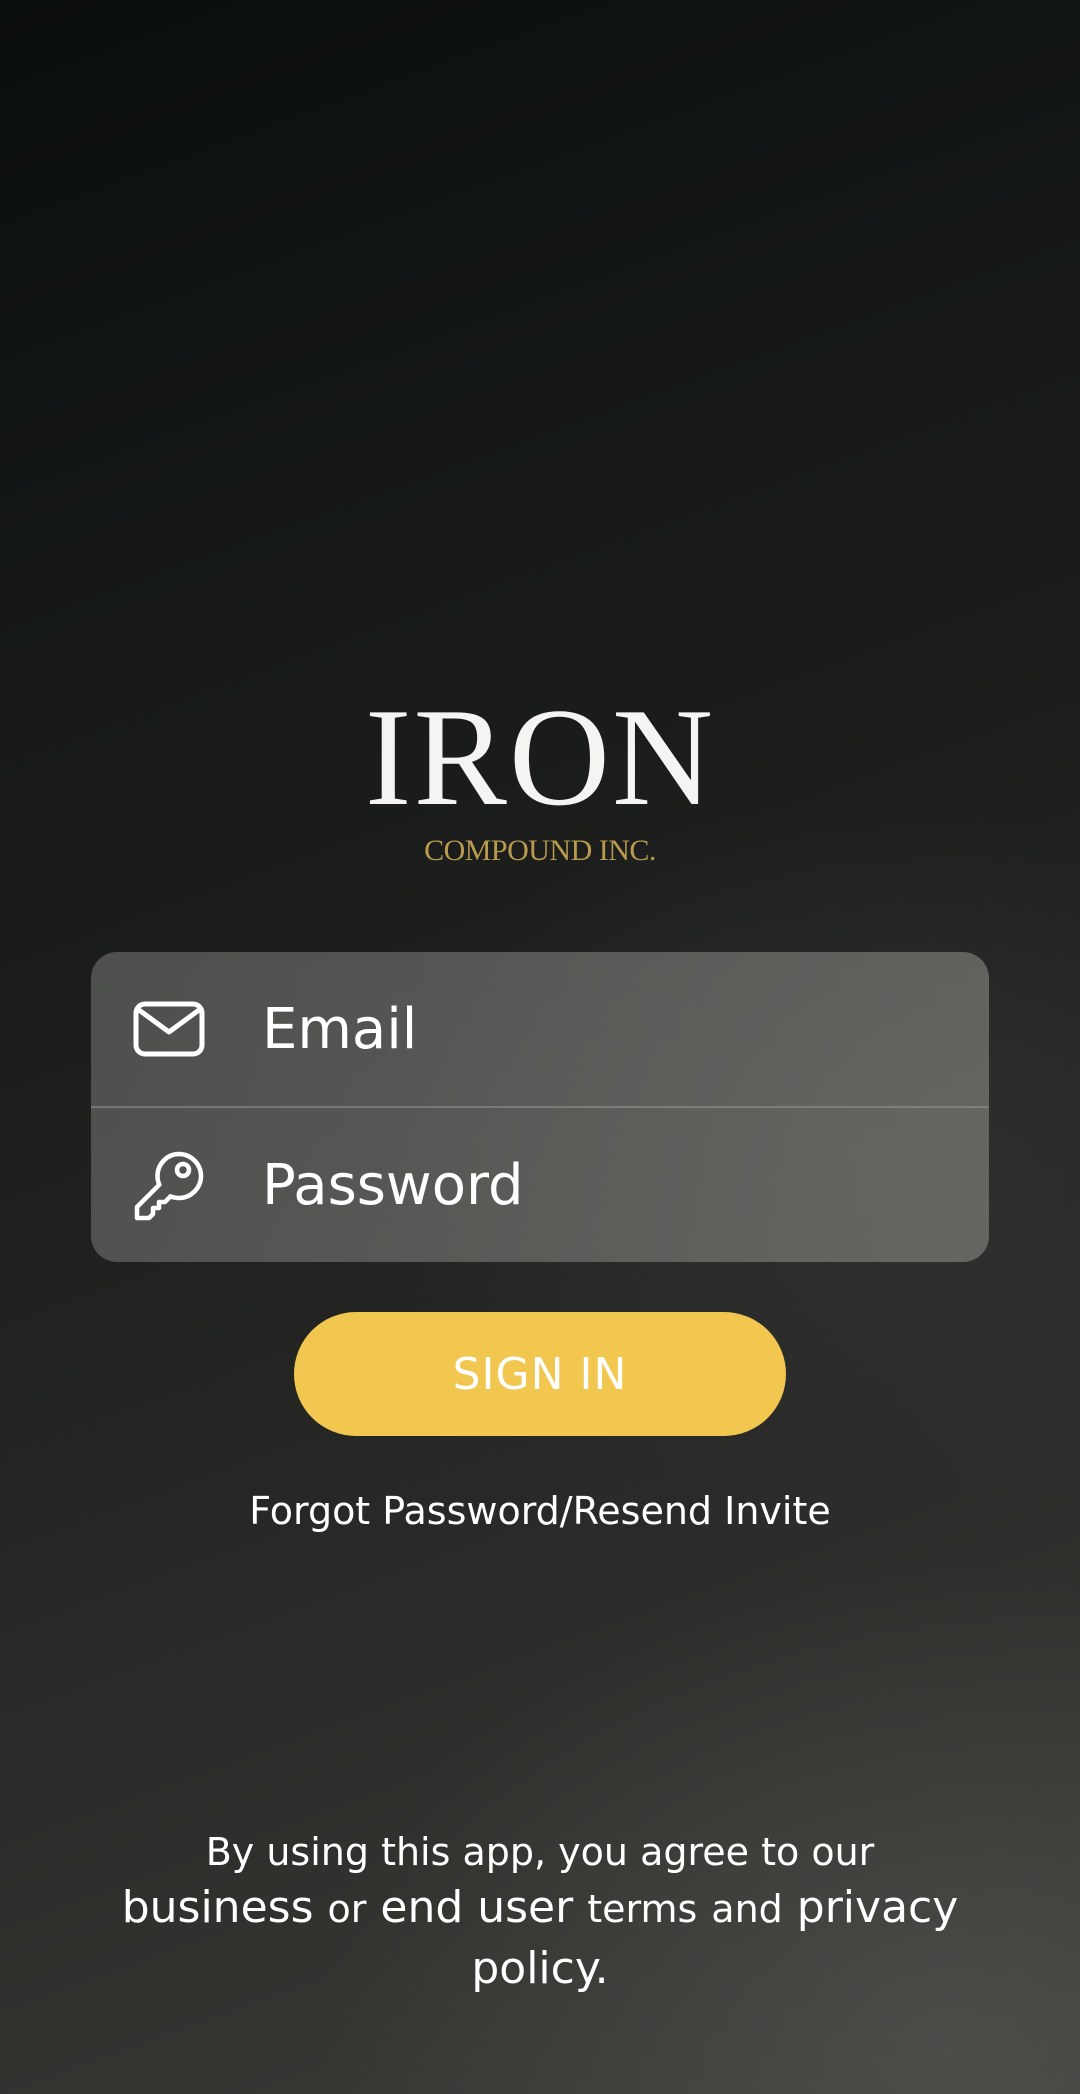 The width and height of the screenshot is (1080, 2094). I want to click on logo-wordmark: IRON, so click(540, 757).